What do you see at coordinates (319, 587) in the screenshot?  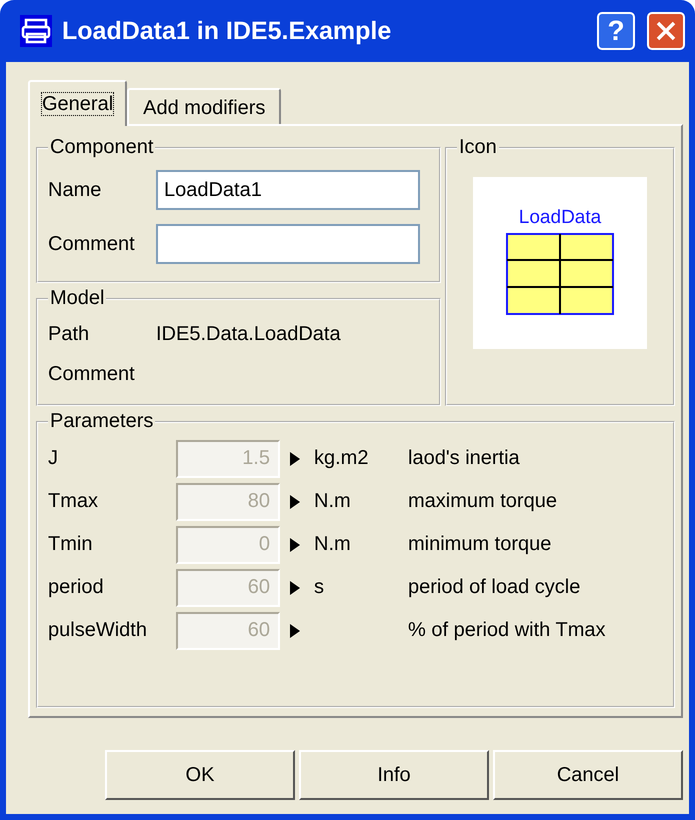 I see `parameter-unit: s` at bounding box center [319, 587].